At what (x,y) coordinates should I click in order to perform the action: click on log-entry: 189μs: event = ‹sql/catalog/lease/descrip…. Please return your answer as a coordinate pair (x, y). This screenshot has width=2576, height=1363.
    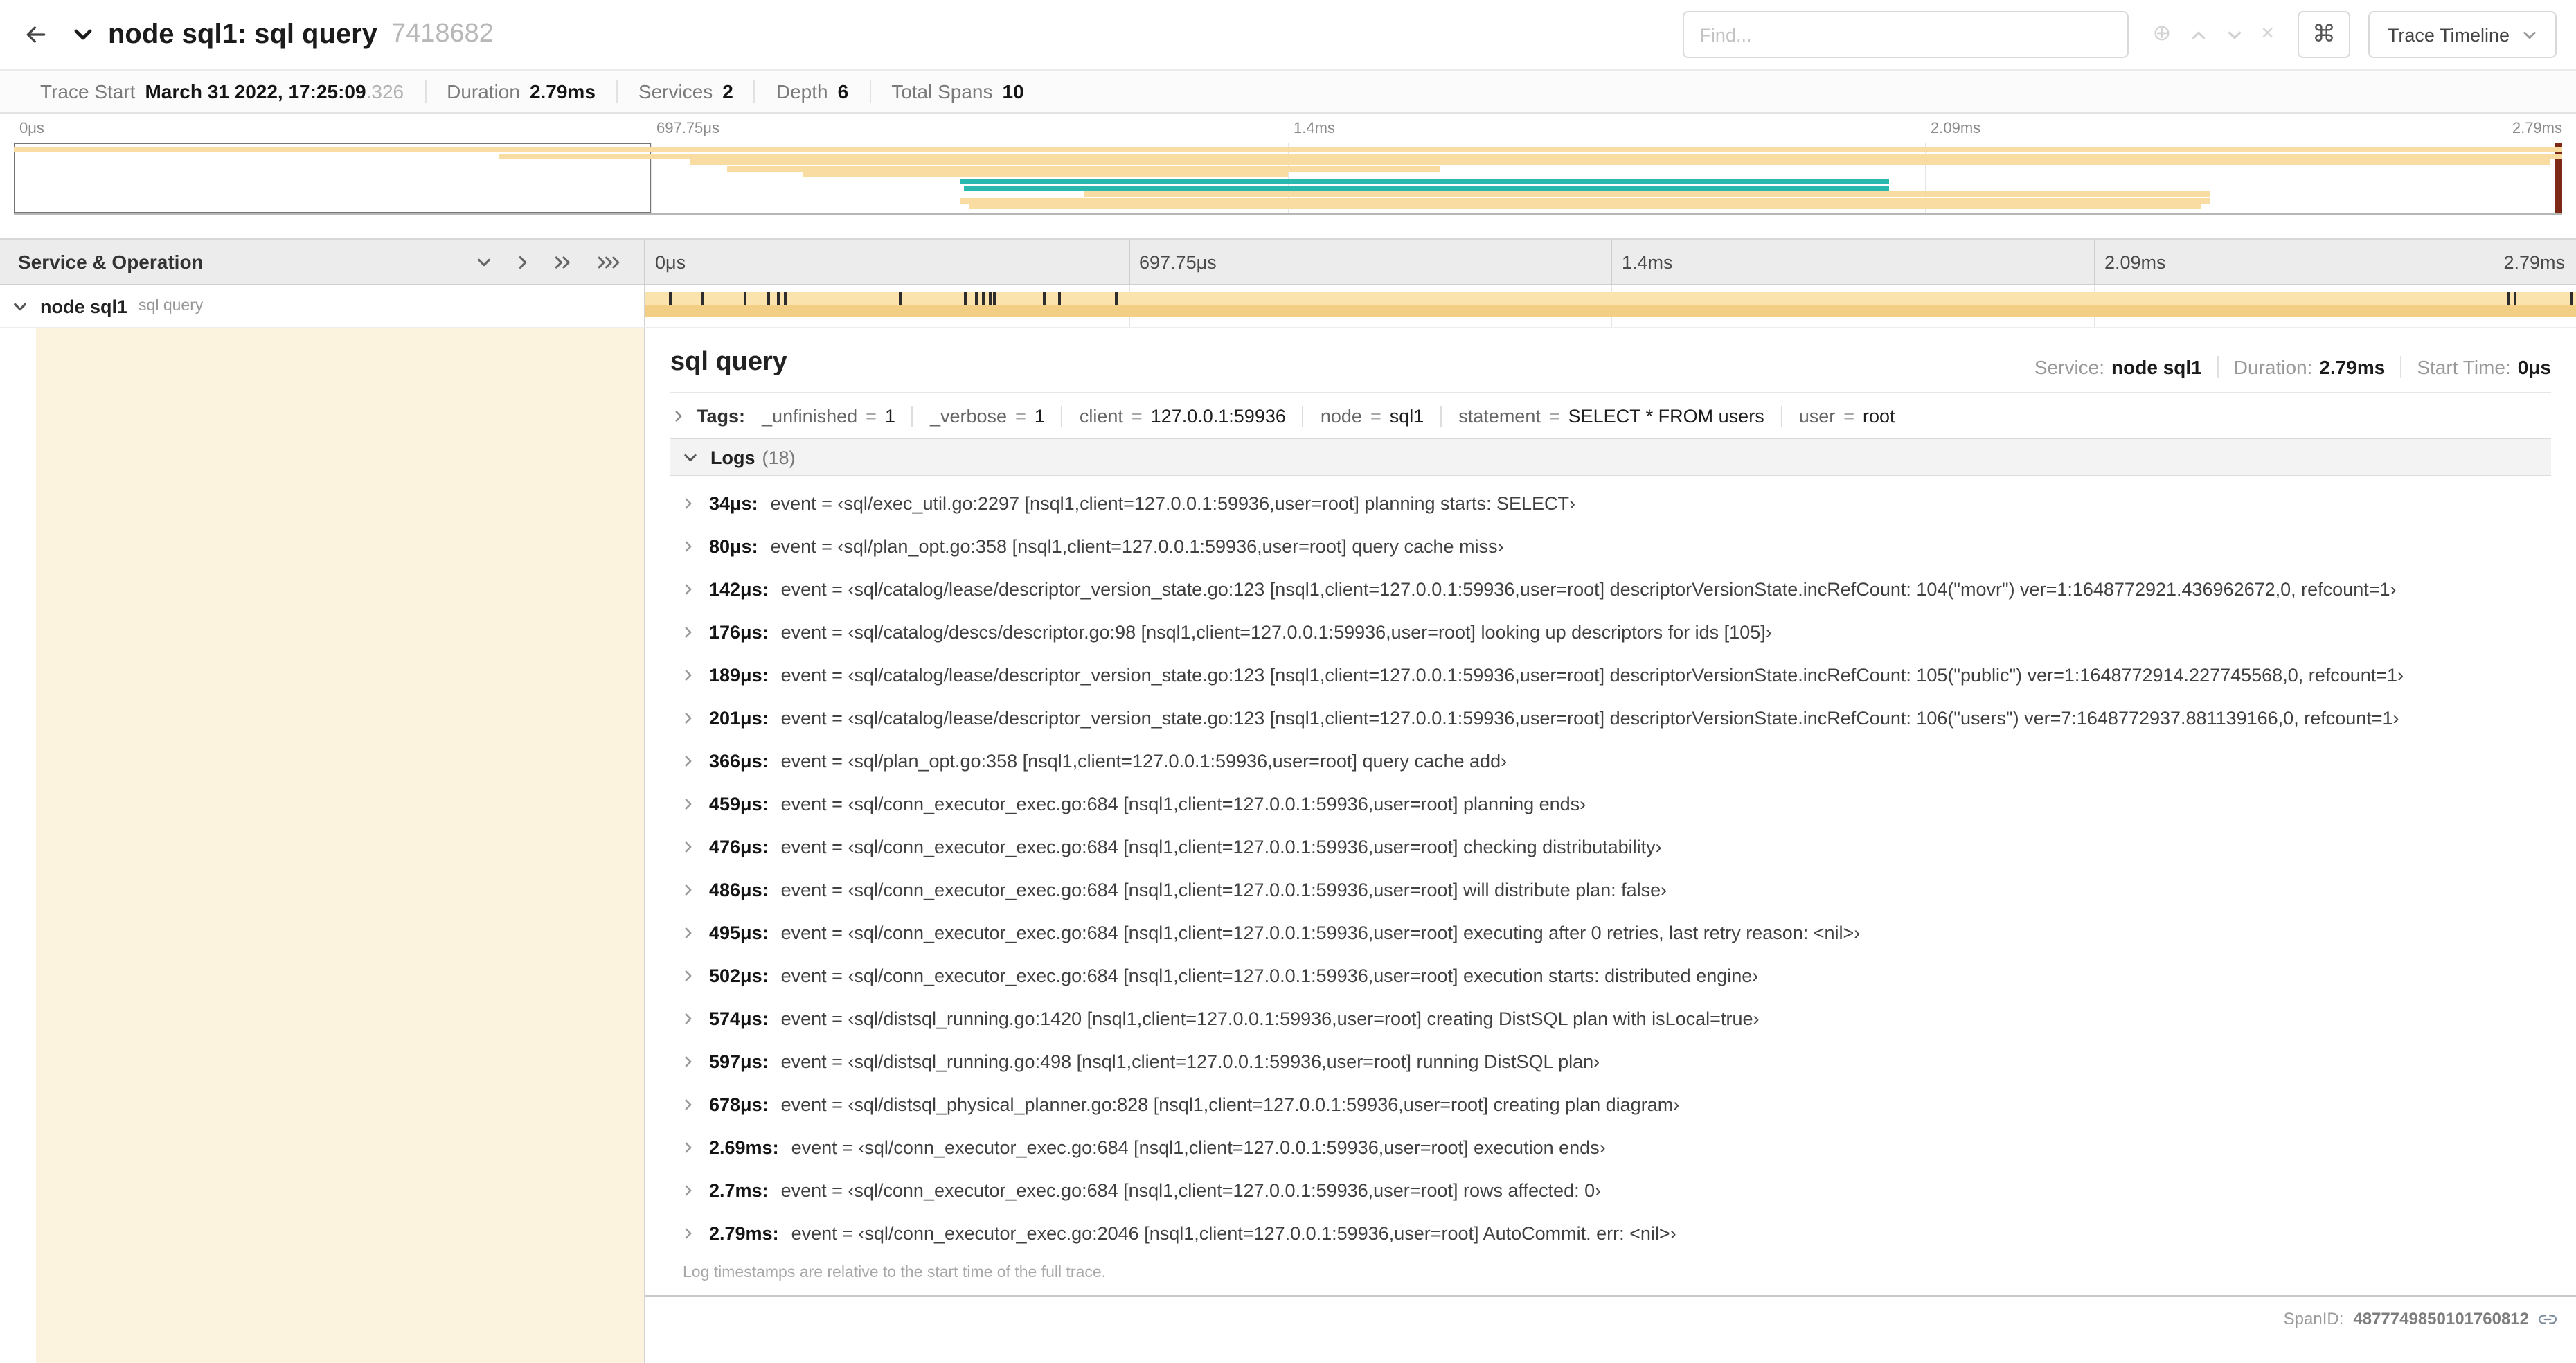
    Looking at the image, I should click on (1611, 675).